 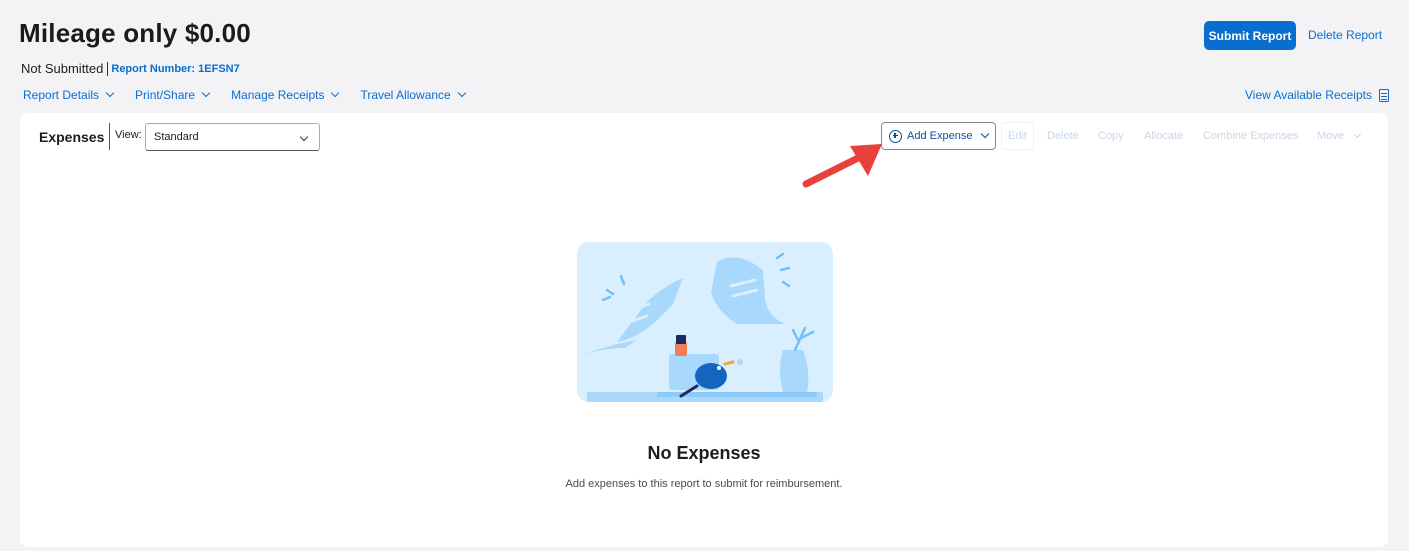 I want to click on report-number-label: Report Number:, so click(x=153, y=68).